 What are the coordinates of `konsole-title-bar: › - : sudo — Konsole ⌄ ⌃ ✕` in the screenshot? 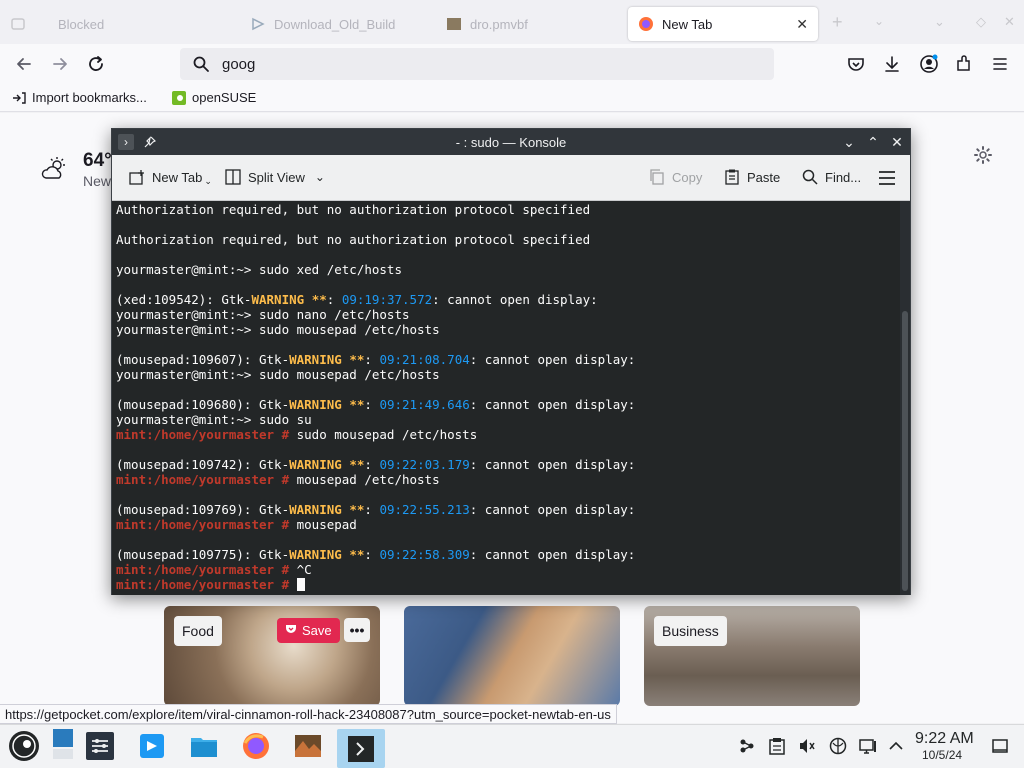 It's located at (511, 142).